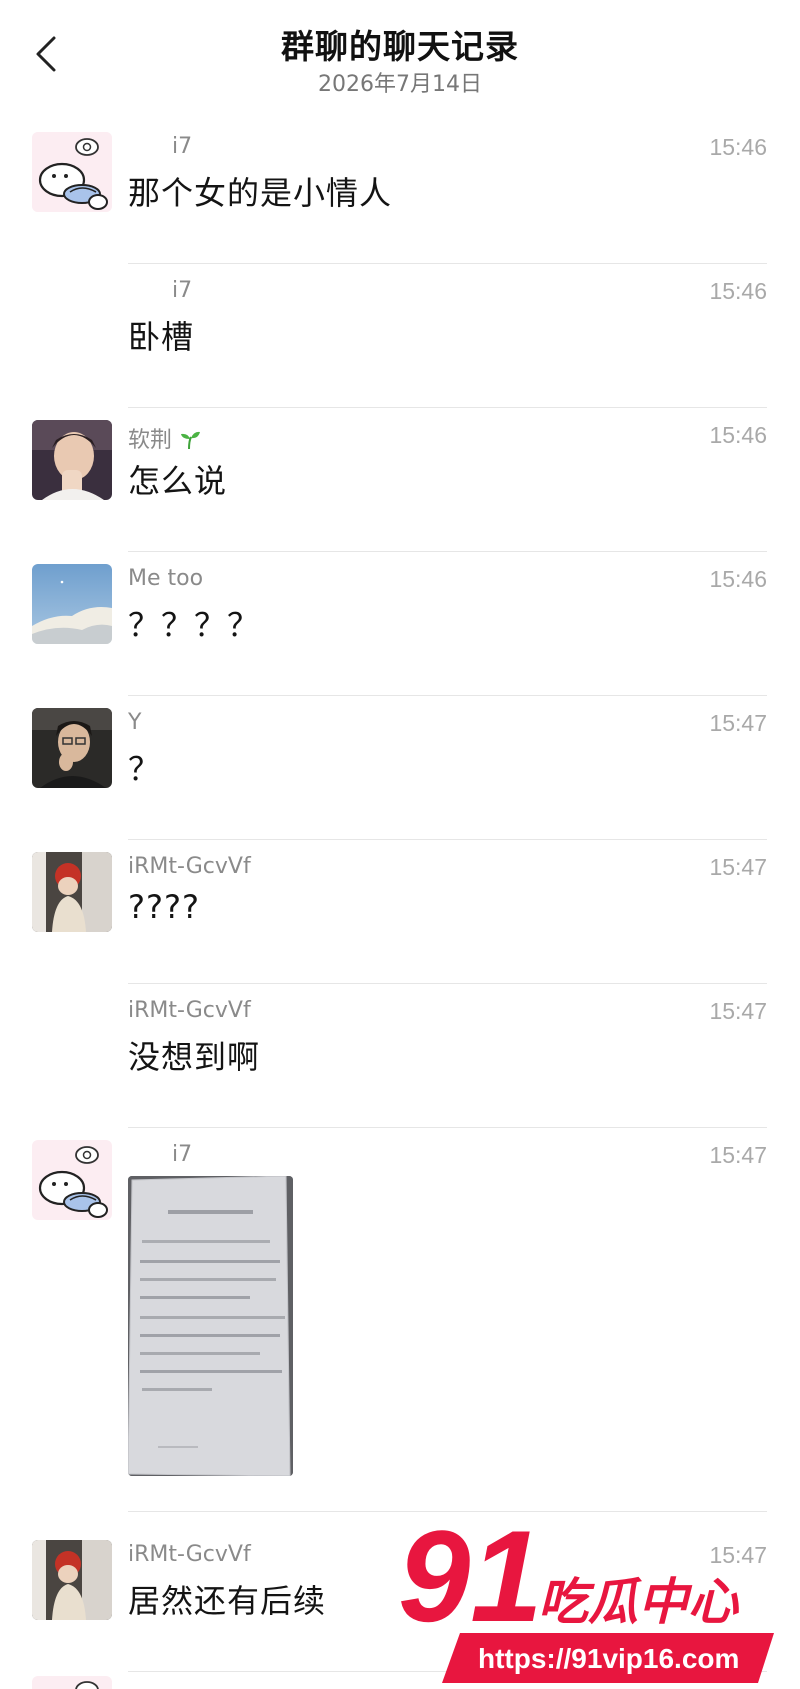  What do you see at coordinates (164, 438) in the screenshot?
I see `sender-name: 软荆` at bounding box center [164, 438].